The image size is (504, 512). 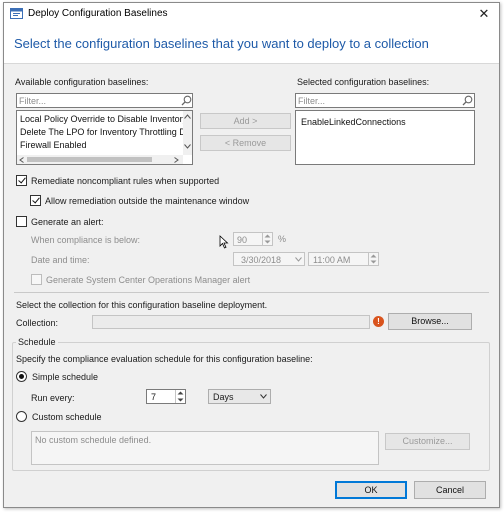 I want to click on custom-schedule-label: Custom schedule, so click(x=67, y=417).